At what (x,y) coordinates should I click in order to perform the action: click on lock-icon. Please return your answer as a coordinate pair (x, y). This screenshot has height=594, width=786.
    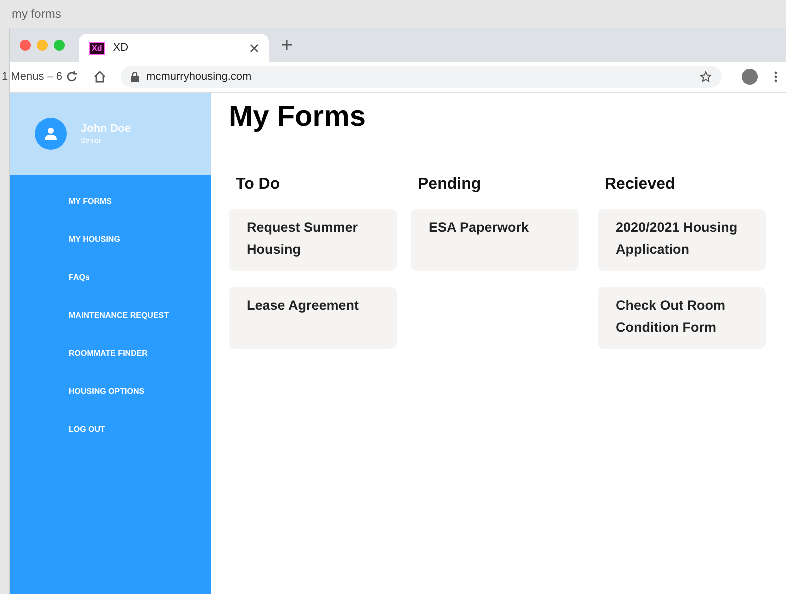
    Looking at the image, I should click on (134, 77).